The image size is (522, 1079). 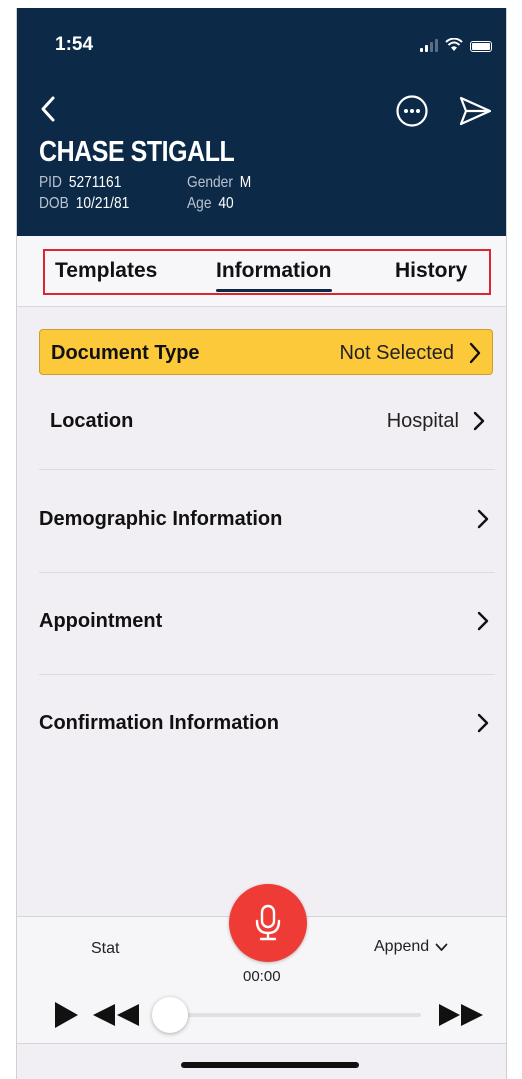 What do you see at coordinates (101, 621) in the screenshot?
I see `appointment-label: Appointment` at bounding box center [101, 621].